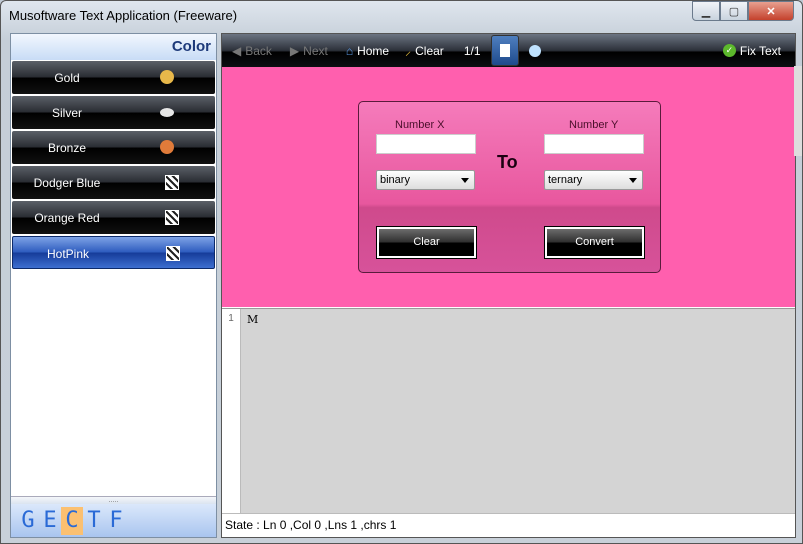  Describe the element at coordinates (798, 111) in the screenshot. I see `window-edge-scrollbar` at that location.